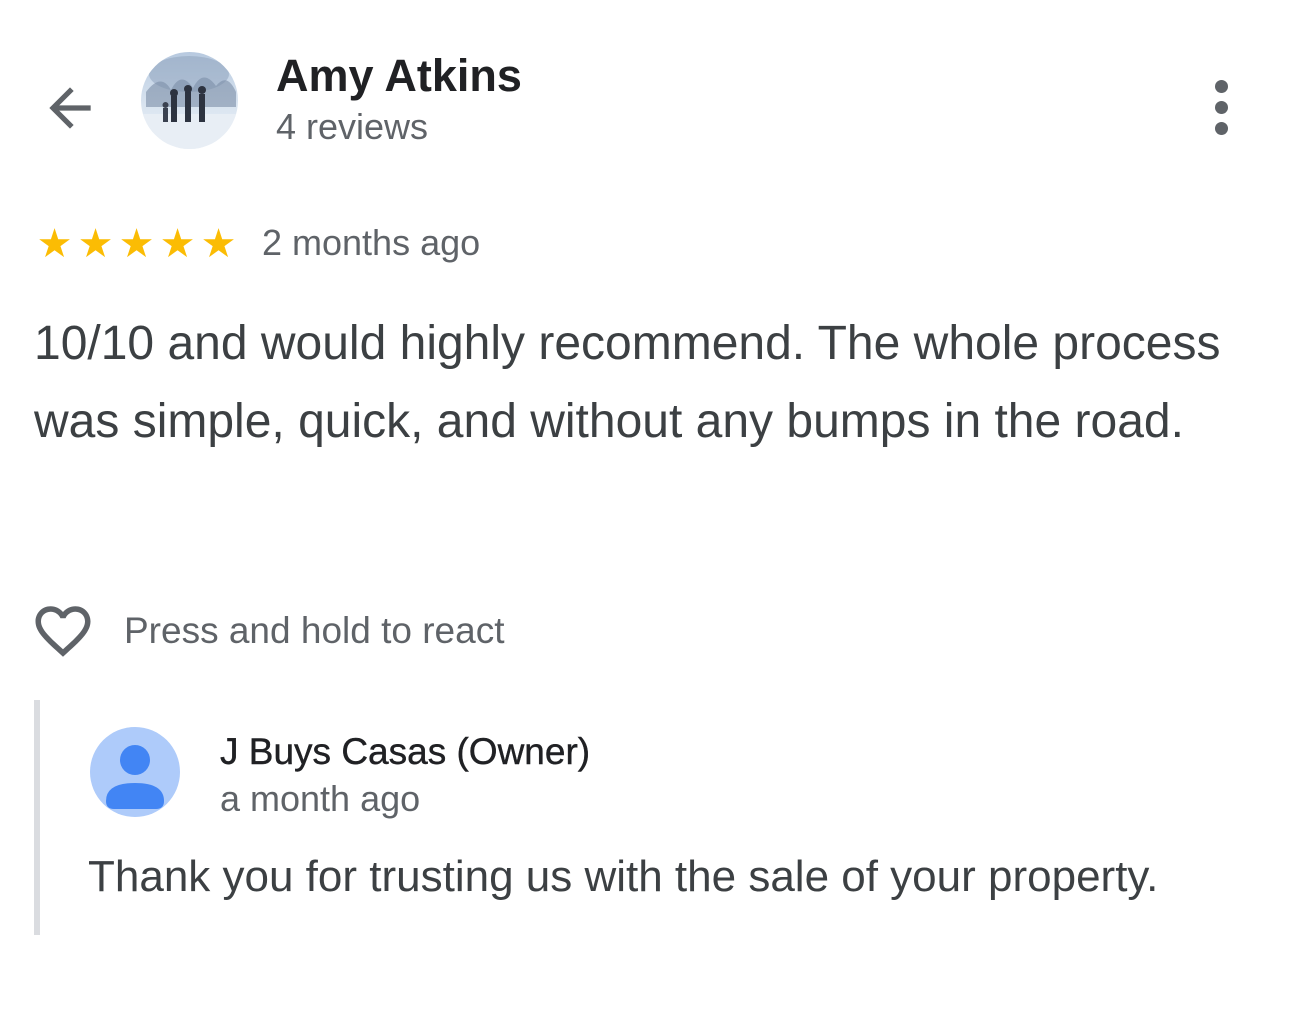 The width and height of the screenshot is (1306, 1035). I want to click on more-options-button, so click(1221, 107).